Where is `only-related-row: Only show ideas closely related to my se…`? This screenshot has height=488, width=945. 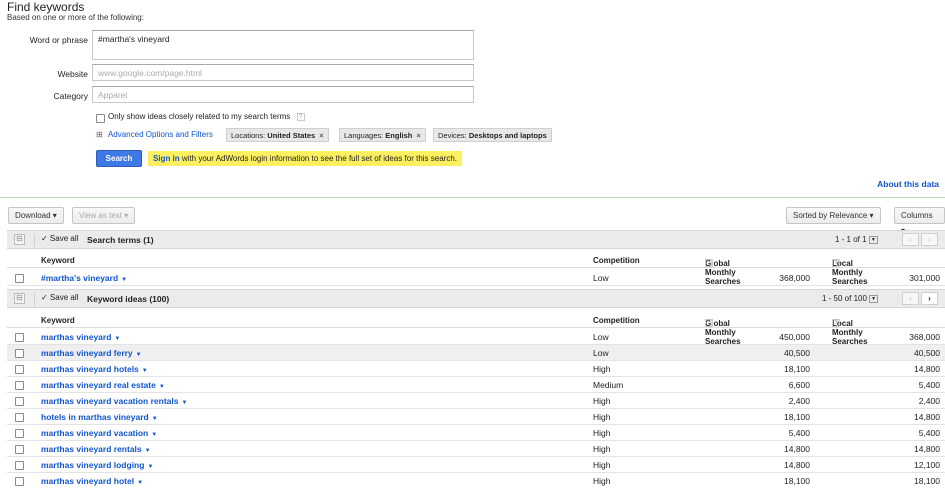 only-related-row: Only show ideas closely related to my se… is located at coordinates (206, 116).